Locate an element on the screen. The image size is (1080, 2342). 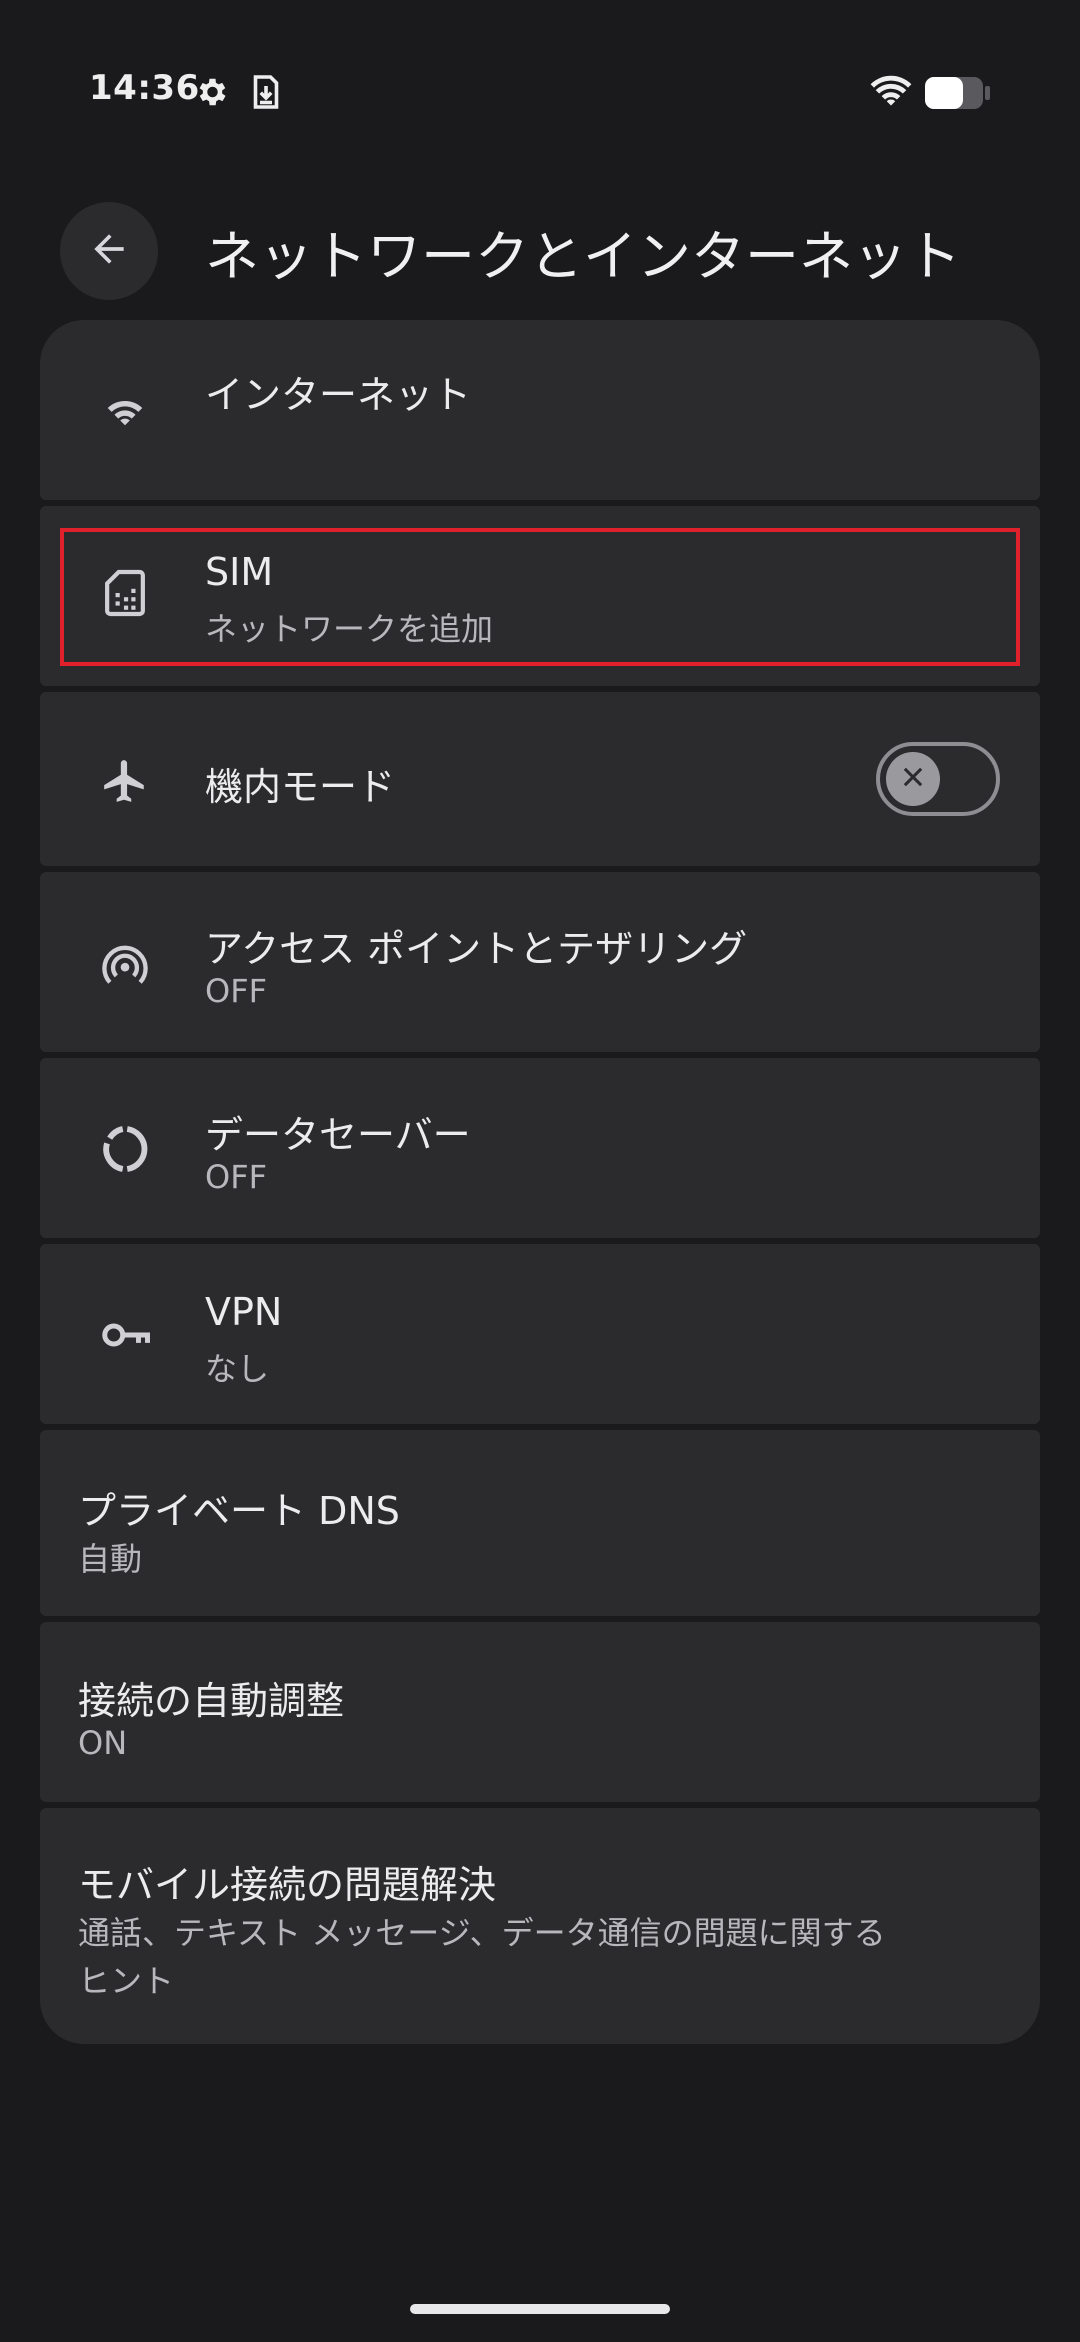
list-item-private-dns: プライベート DNS 自動 is located at coordinates (540, 1523).